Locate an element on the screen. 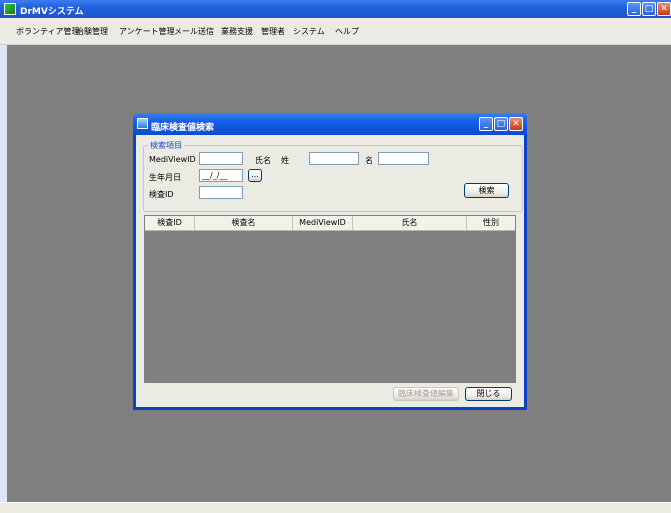 This screenshot has width=671, height=513. column-mediviewid: MediViewID is located at coordinates (323, 223).